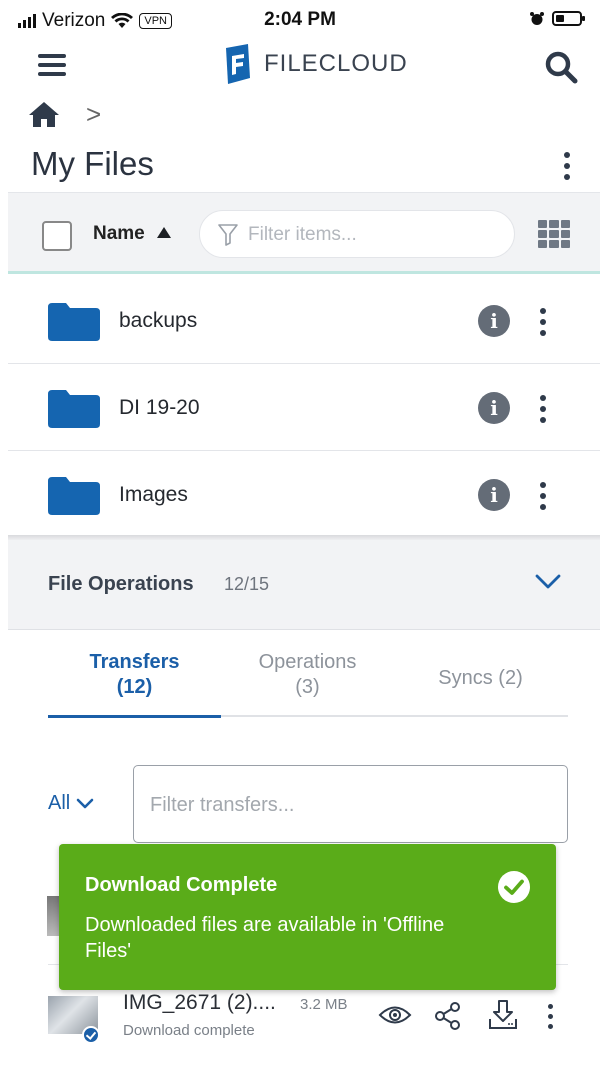 The image size is (600, 1065). I want to click on folder-name: backups, so click(158, 320).